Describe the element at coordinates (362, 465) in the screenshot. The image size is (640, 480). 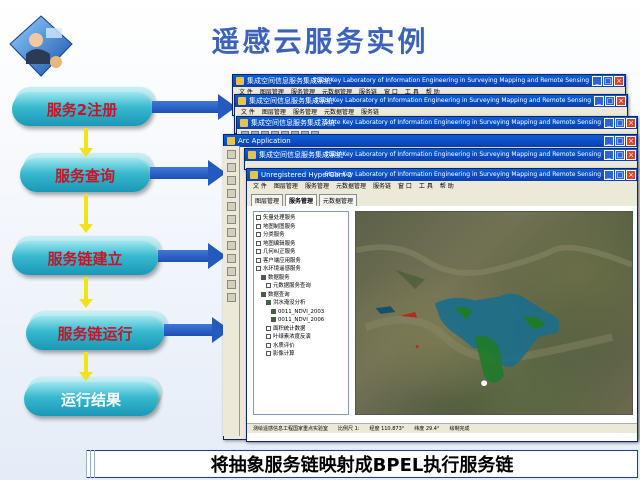
I see `slide-caption-text: 将抽象服务链映射成BPEL执行服务链` at that location.